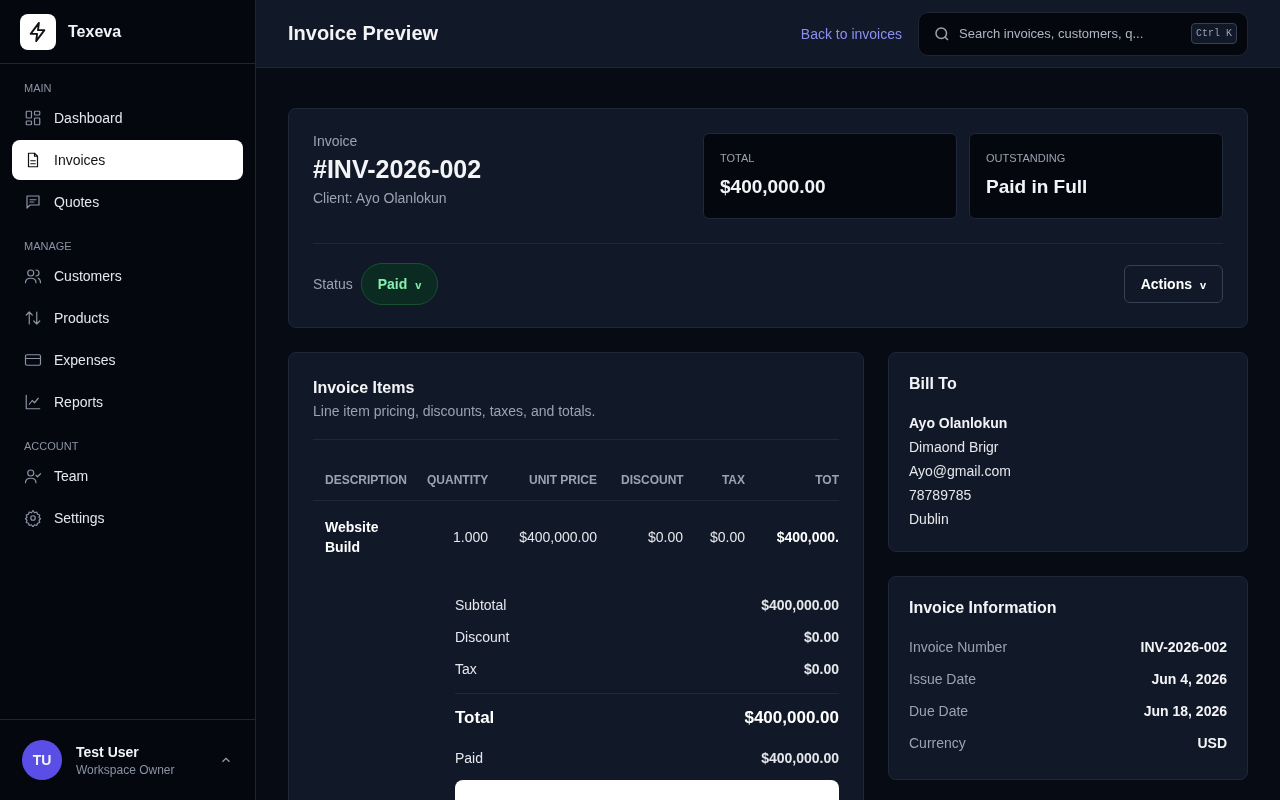 This screenshot has width=1280, height=800. What do you see at coordinates (399, 284) in the screenshot?
I see `status-dropdown: Paid v` at bounding box center [399, 284].